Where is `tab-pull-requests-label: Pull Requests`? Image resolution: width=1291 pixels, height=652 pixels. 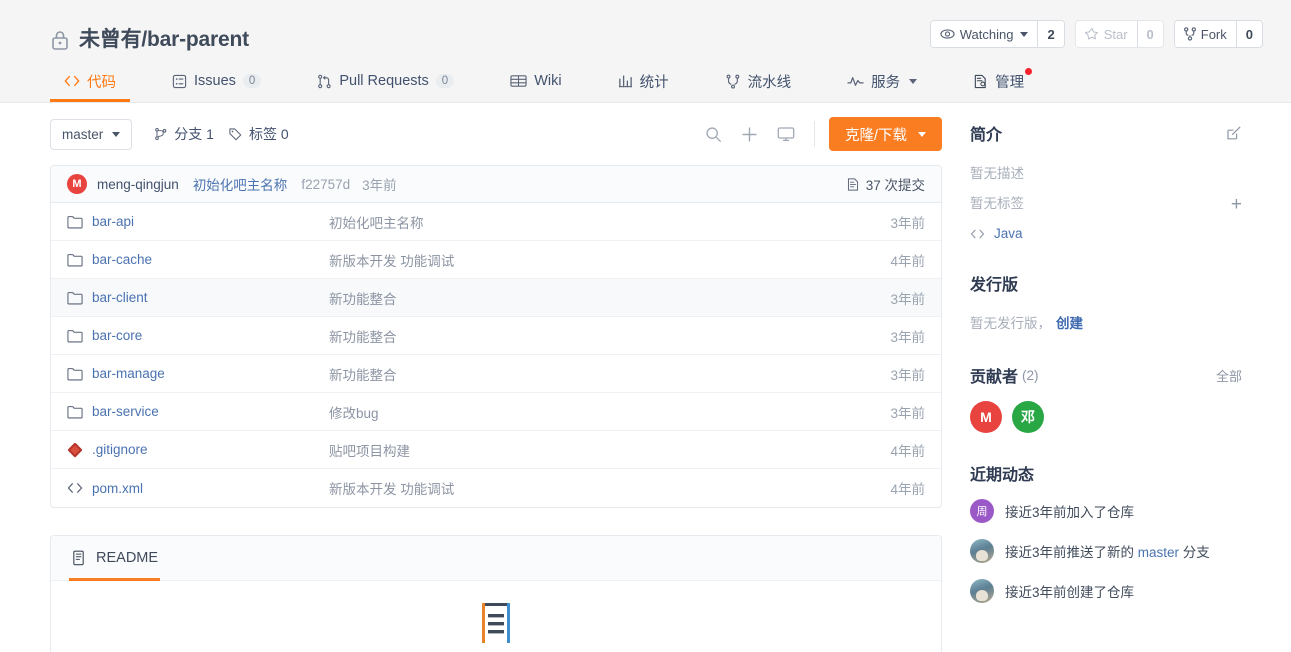
tab-pull-requests-label: Pull Requests is located at coordinates (384, 81).